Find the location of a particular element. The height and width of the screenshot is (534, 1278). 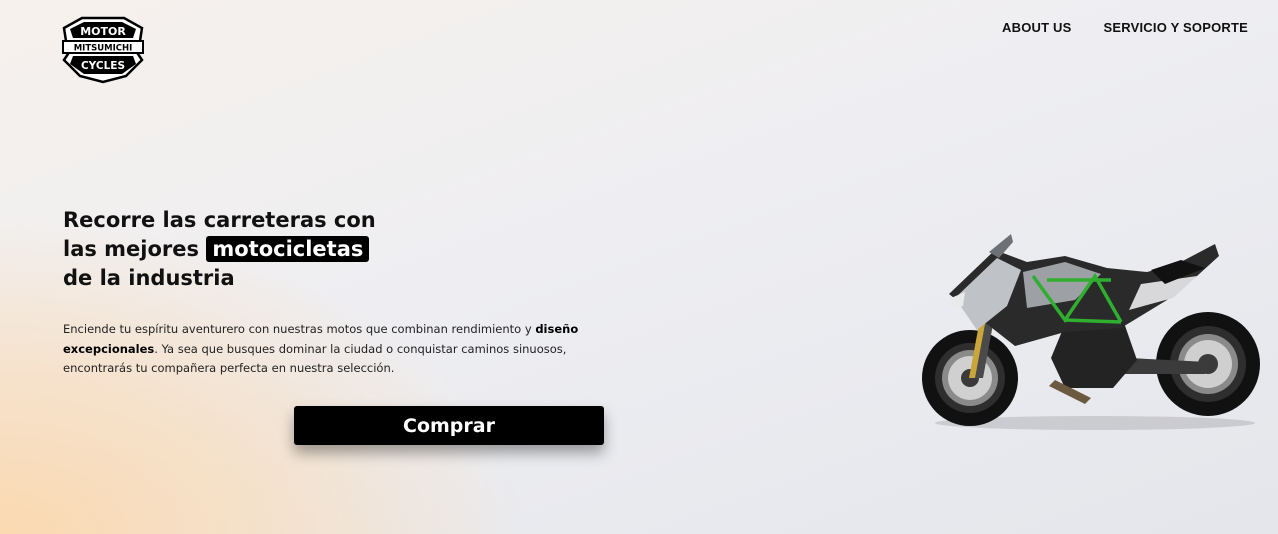

comprar-button: Comprar is located at coordinates (449, 425).